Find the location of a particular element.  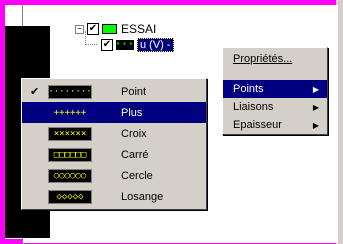

menu-item-epaisseur: Epaisseur ▶ is located at coordinates (275, 125).